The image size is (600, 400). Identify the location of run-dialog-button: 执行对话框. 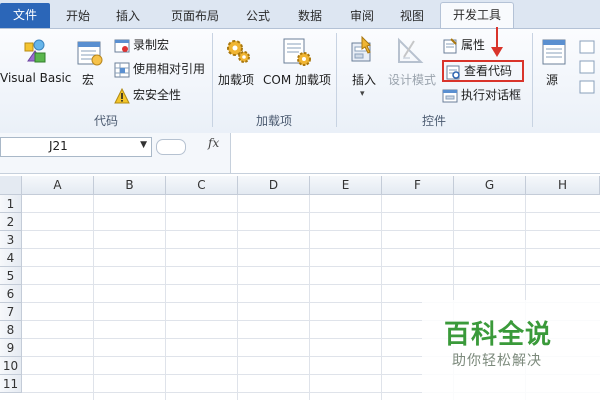
(481, 95).